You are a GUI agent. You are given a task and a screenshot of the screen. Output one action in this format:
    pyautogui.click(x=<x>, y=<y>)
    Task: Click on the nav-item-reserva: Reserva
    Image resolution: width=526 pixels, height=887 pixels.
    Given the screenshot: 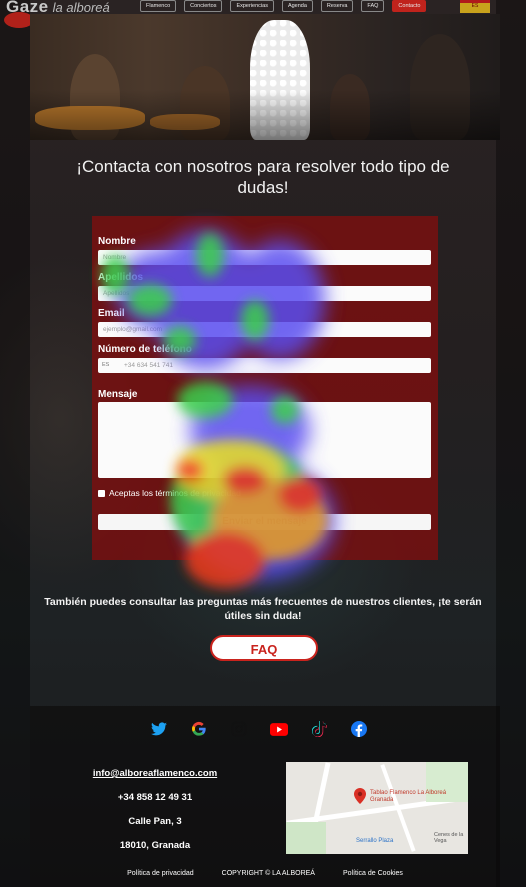 What is the action you would take?
    pyautogui.click(x=337, y=6)
    